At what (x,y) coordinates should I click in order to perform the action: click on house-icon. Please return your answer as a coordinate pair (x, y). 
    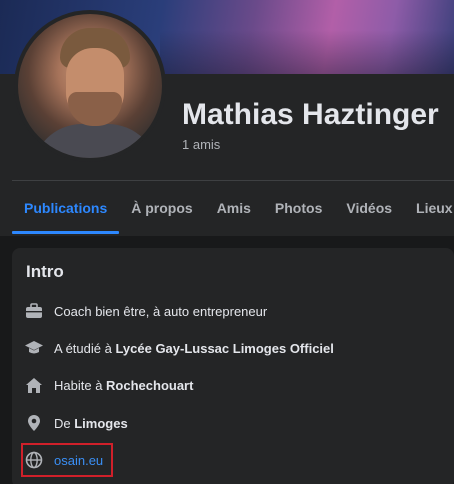
    Looking at the image, I should click on (34, 385).